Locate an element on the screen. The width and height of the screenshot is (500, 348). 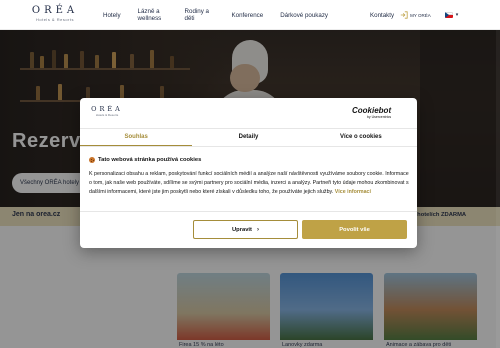
login-arrow-icon is located at coordinates (404, 15).